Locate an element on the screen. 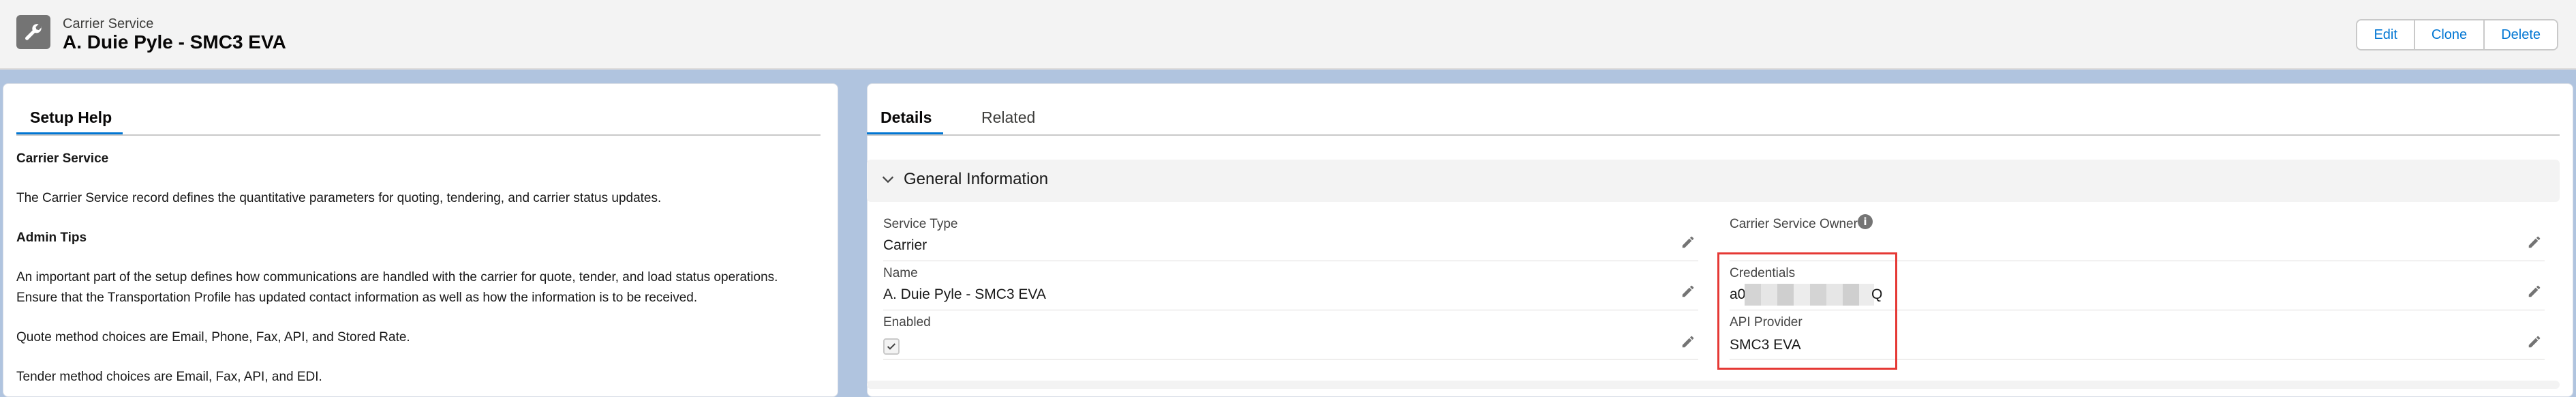  info-icon: i is located at coordinates (1865, 221).